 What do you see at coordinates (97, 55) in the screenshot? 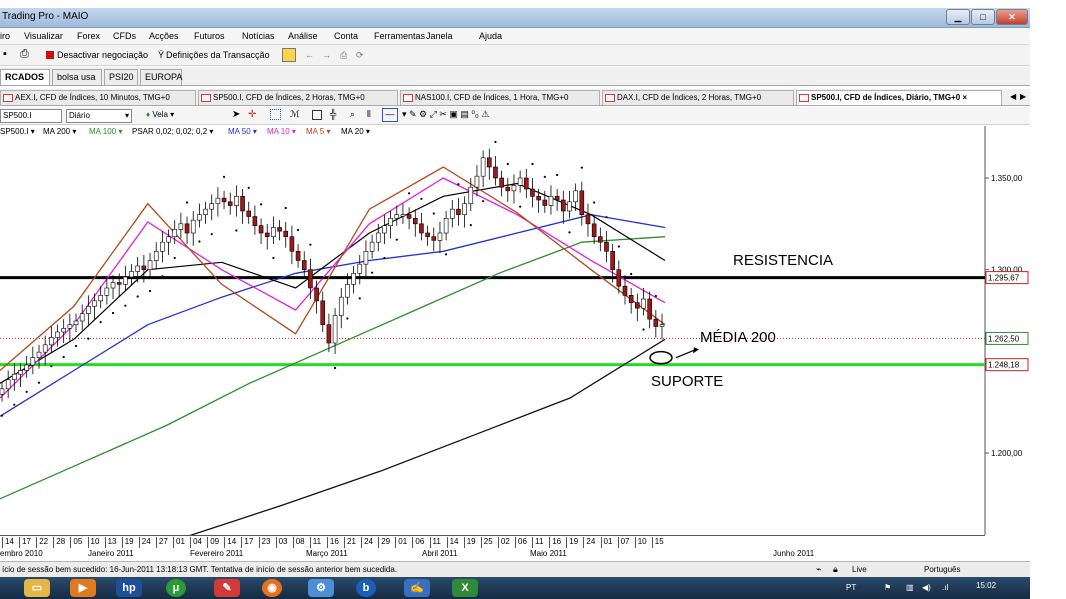
I see `deactivate-trading-button: Desactivar negociação` at bounding box center [97, 55].